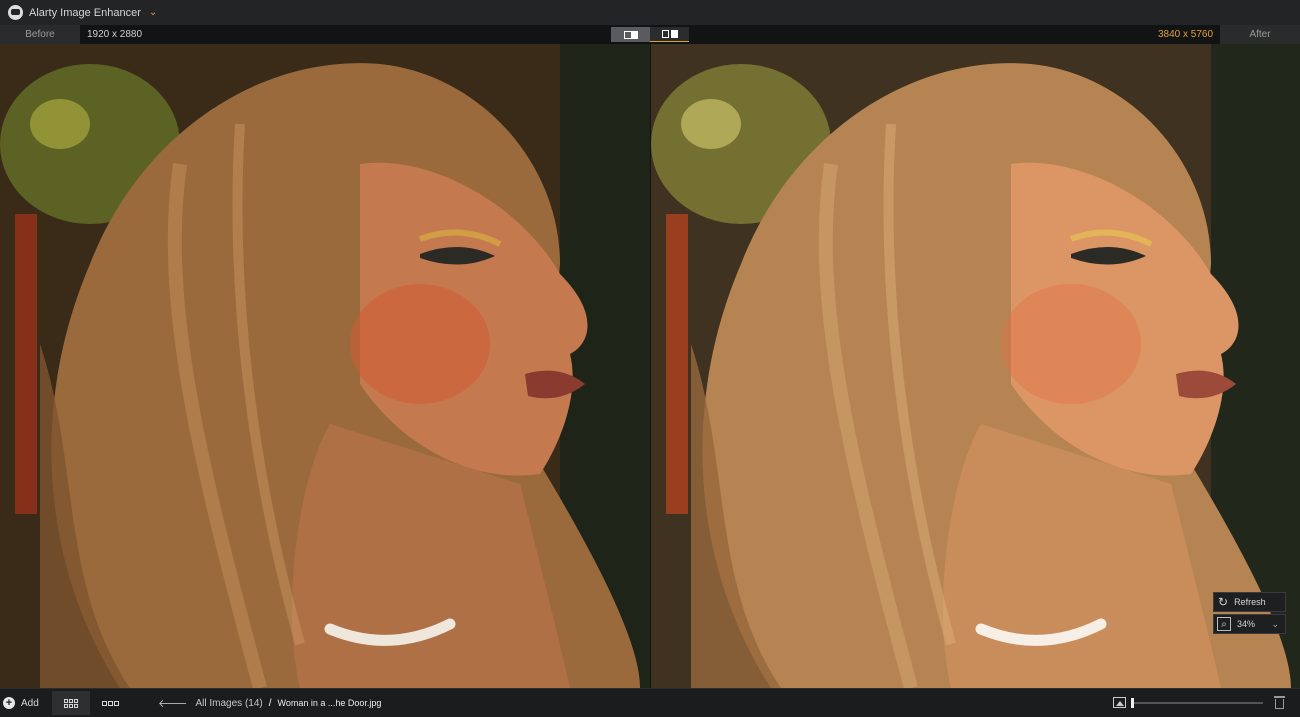  I want to click on refresh-label: Refresh, so click(1250, 602).